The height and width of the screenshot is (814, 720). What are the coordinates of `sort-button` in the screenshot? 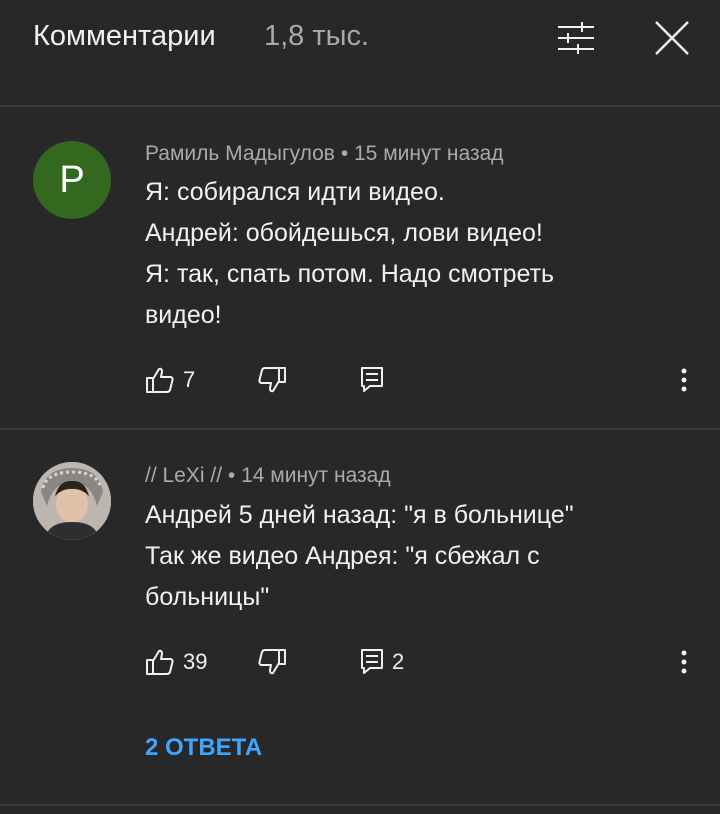 It's located at (576, 38).